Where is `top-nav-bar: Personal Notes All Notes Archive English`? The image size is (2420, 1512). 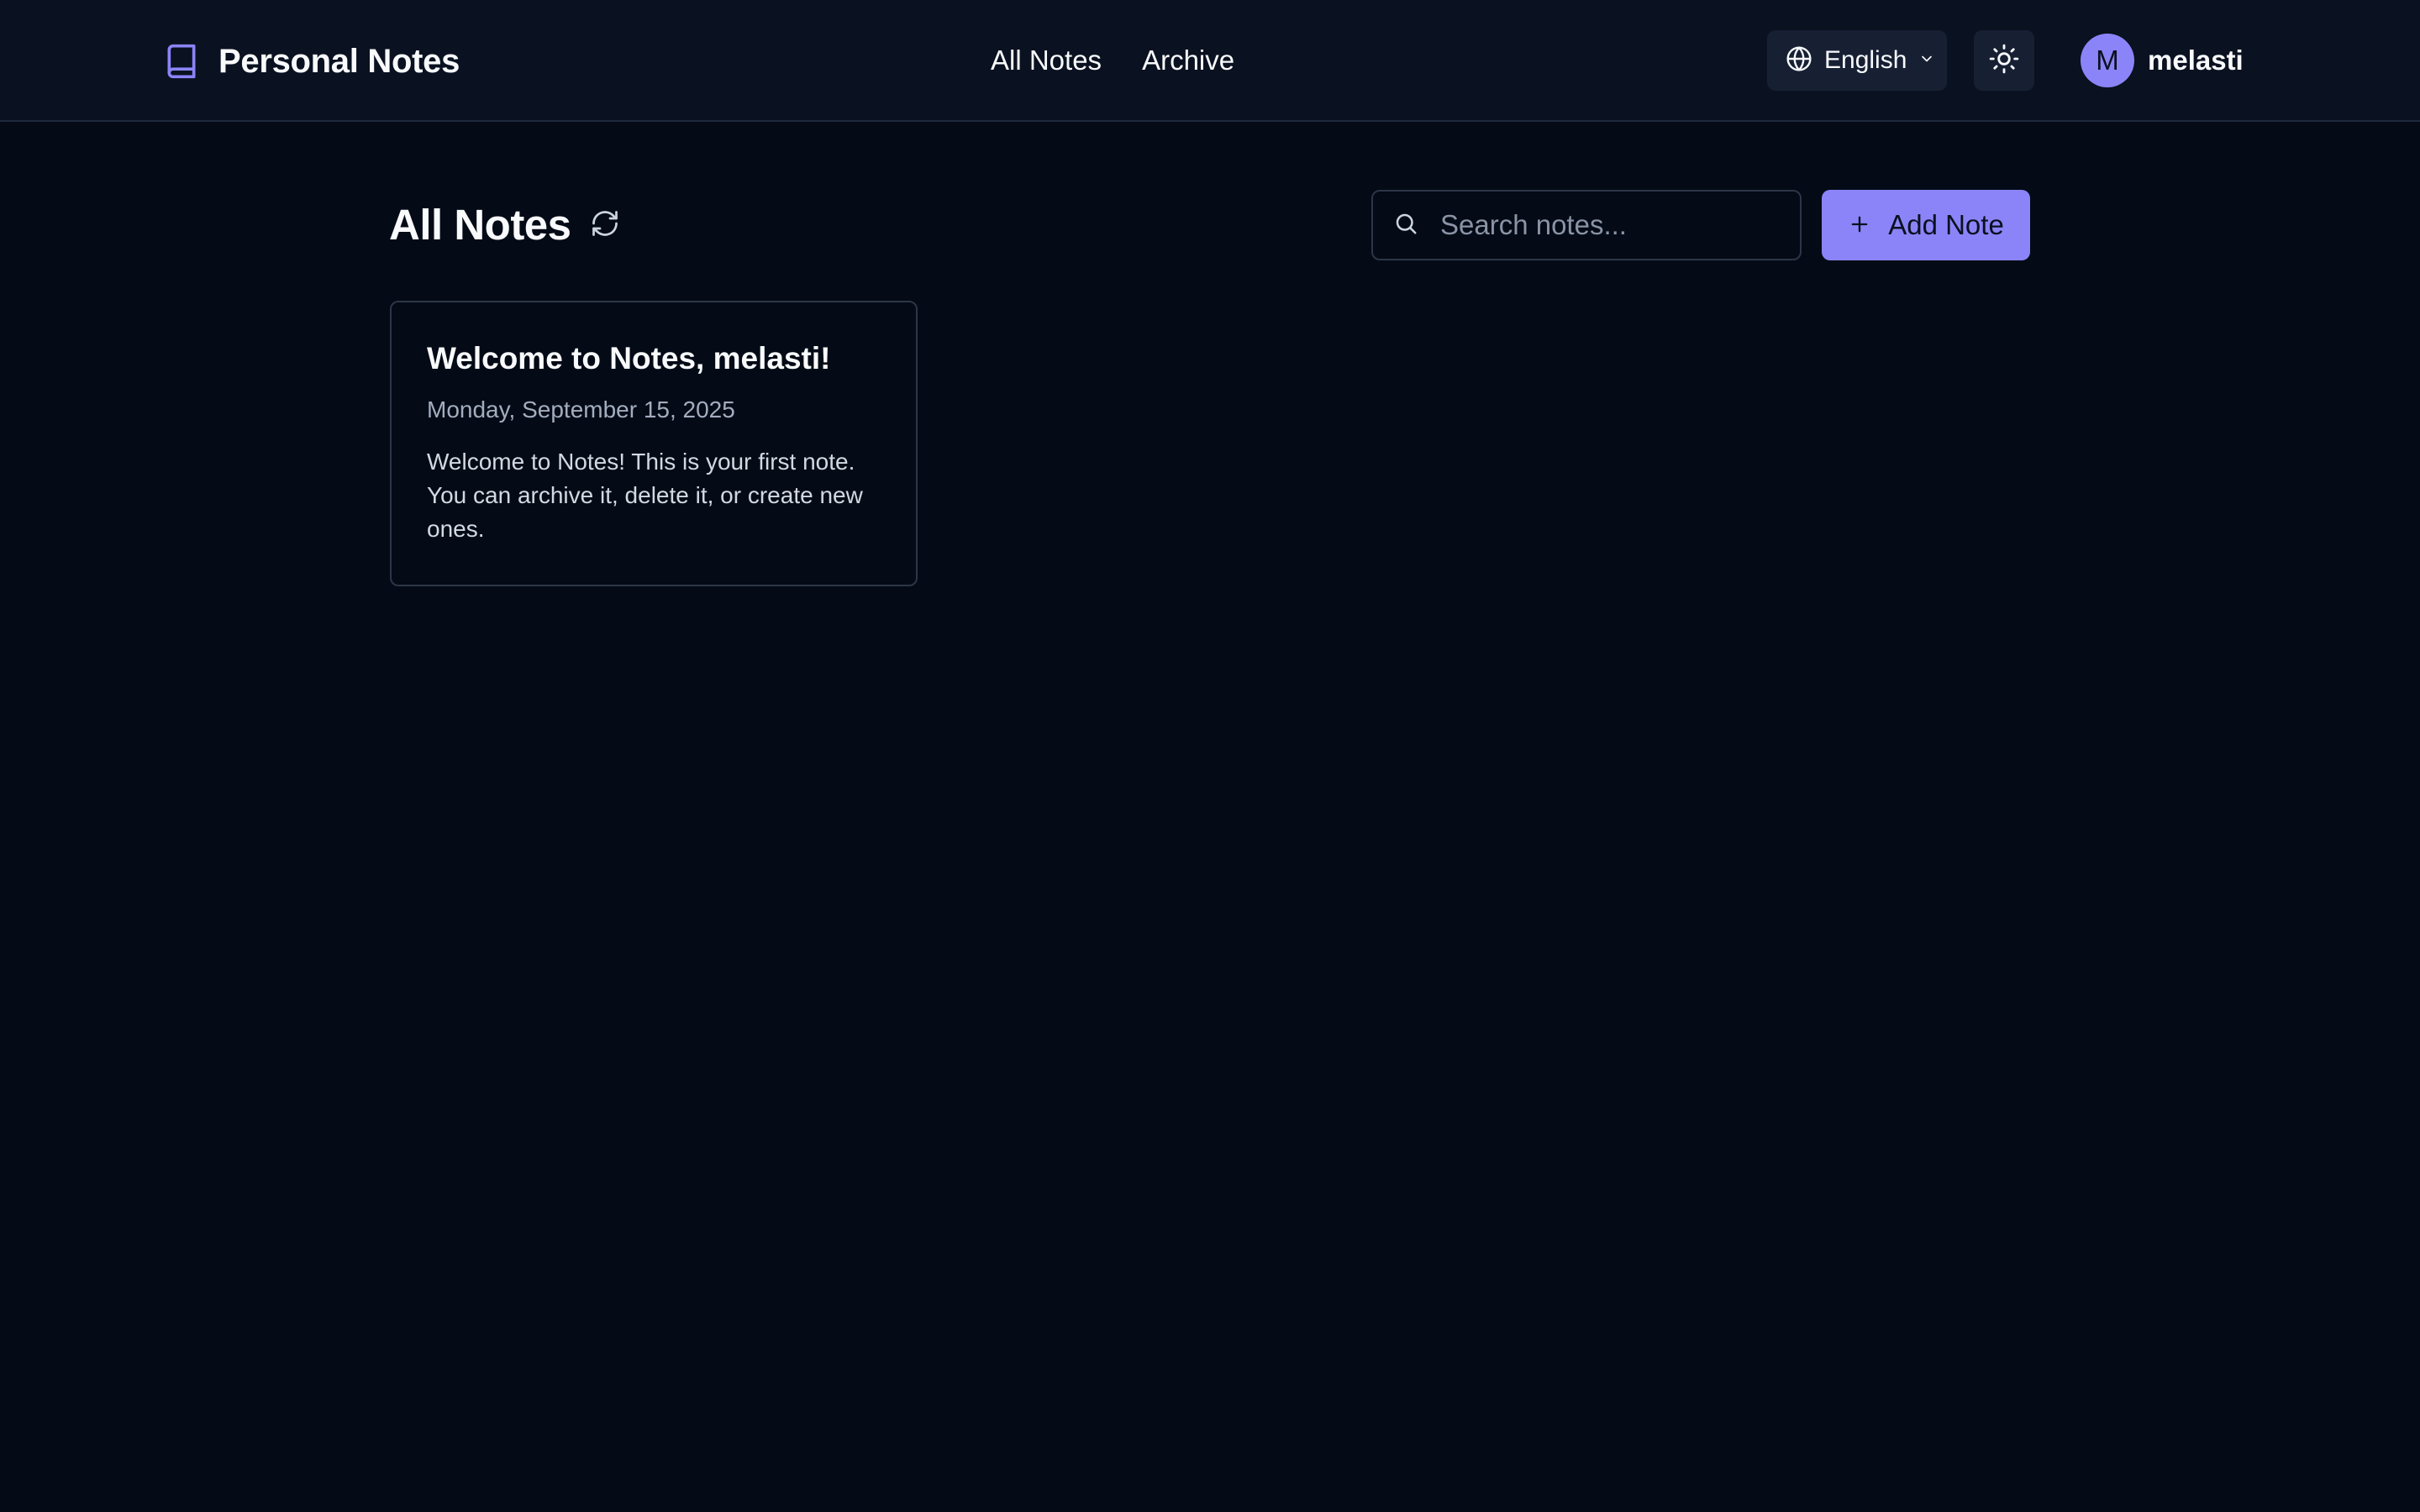
top-nav-bar: Personal Notes All Notes Archive English is located at coordinates (1210, 61).